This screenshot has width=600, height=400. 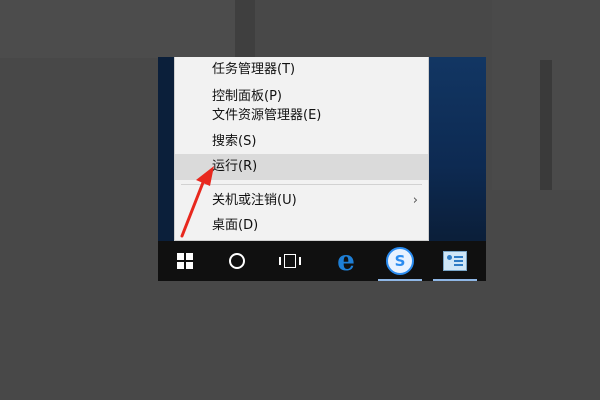 I want to click on search-circle-icon, so click(x=237, y=261).